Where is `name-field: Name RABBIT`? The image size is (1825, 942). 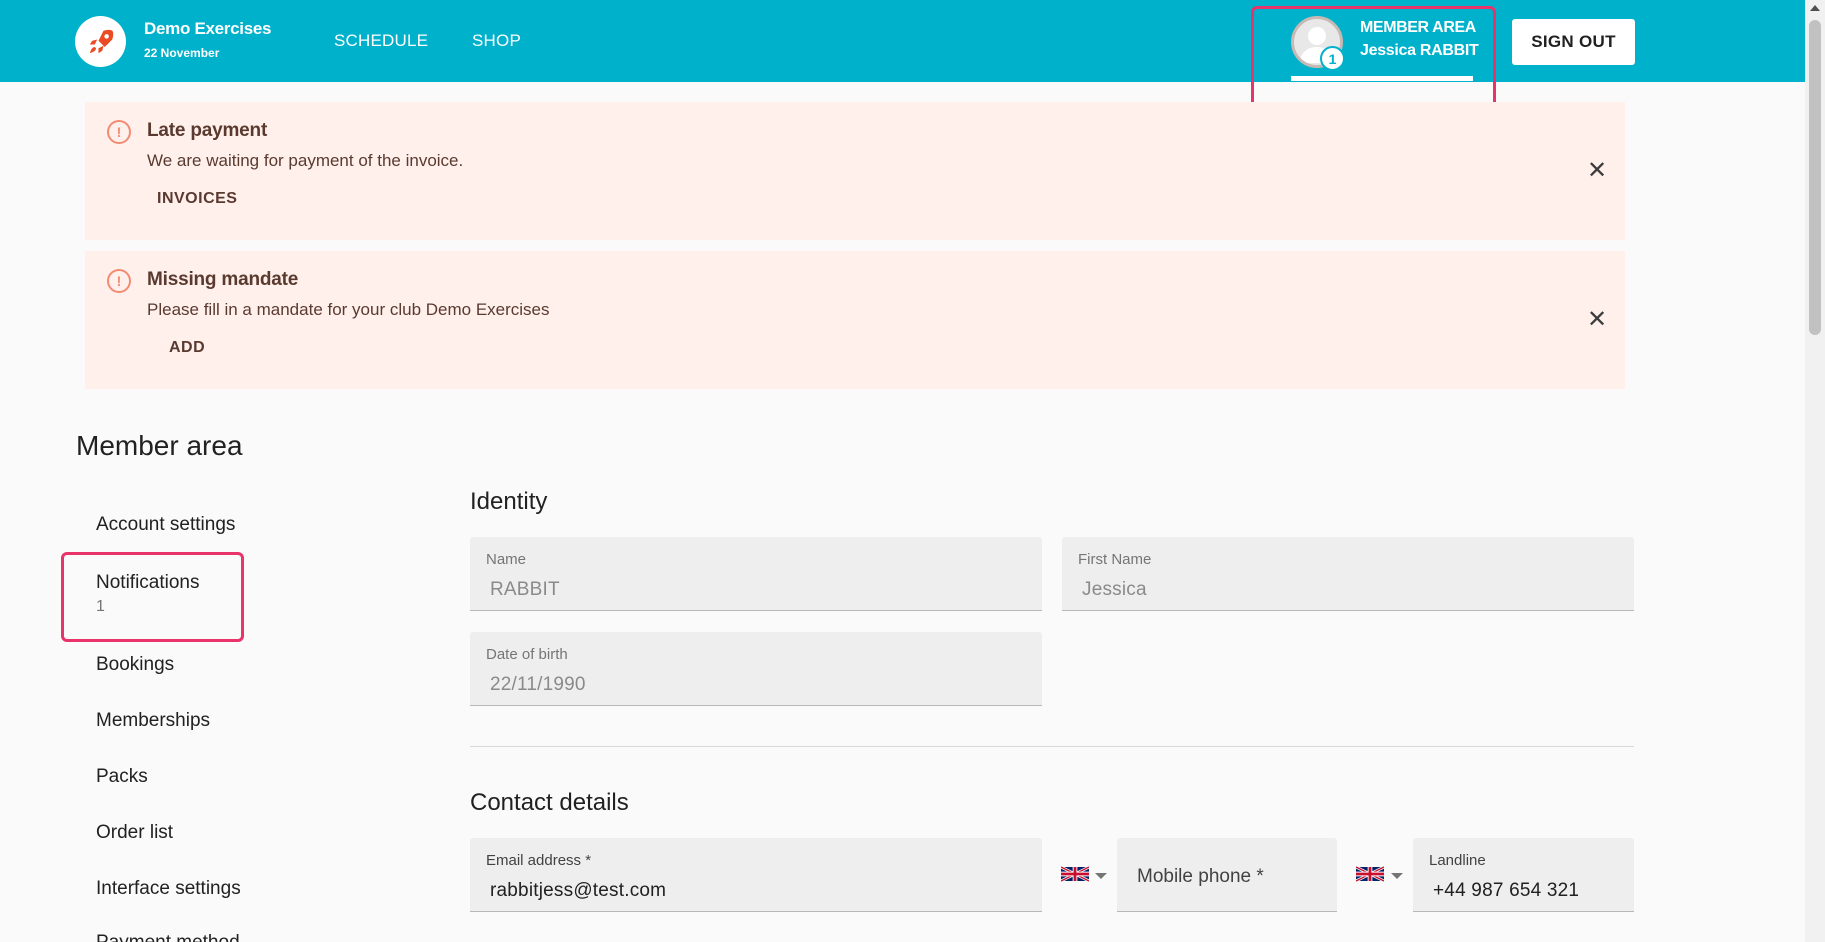
name-field: Name RABBIT is located at coordinates (756, 574).